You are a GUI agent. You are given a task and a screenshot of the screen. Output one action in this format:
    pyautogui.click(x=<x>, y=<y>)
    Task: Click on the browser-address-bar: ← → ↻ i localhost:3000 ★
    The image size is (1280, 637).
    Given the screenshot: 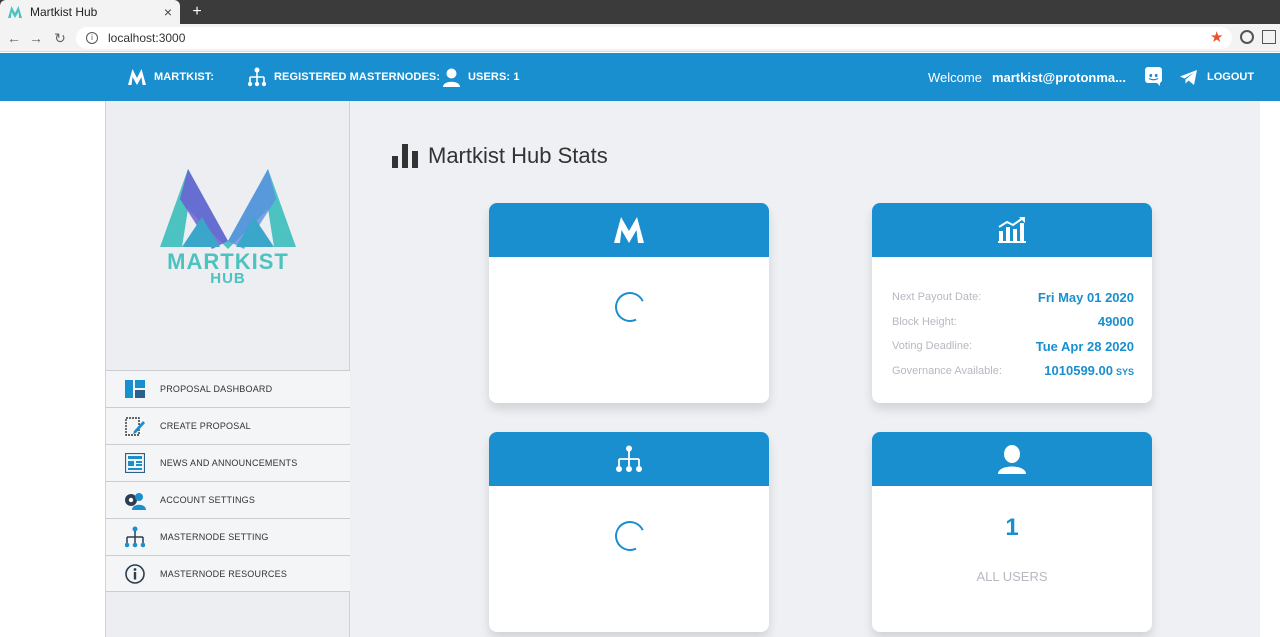 What is the action you would take?
    pyautogui.click(x=640, y=38)
    